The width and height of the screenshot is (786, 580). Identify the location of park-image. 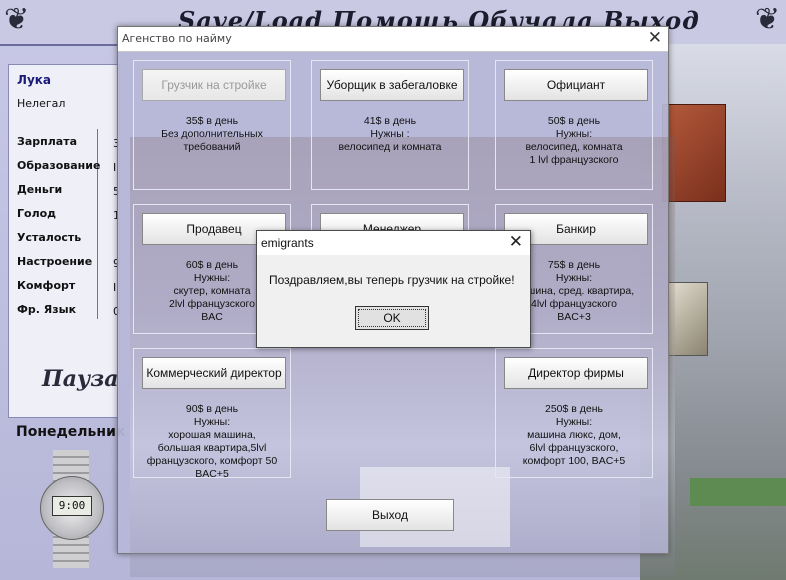
(738, 492).